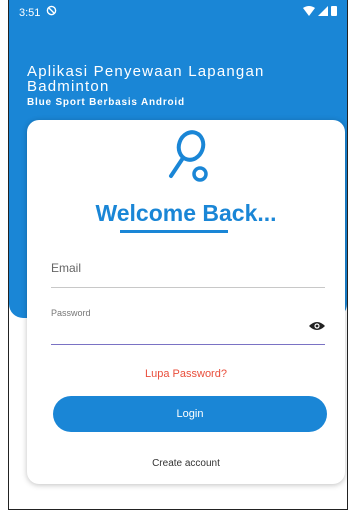 Image resolution: width=356 pixels, height=510 pixels. What do you see at coordinates (188, 156) in the screenshot?
I see `badminton-racket-icon` at bounding box center [188, 156].